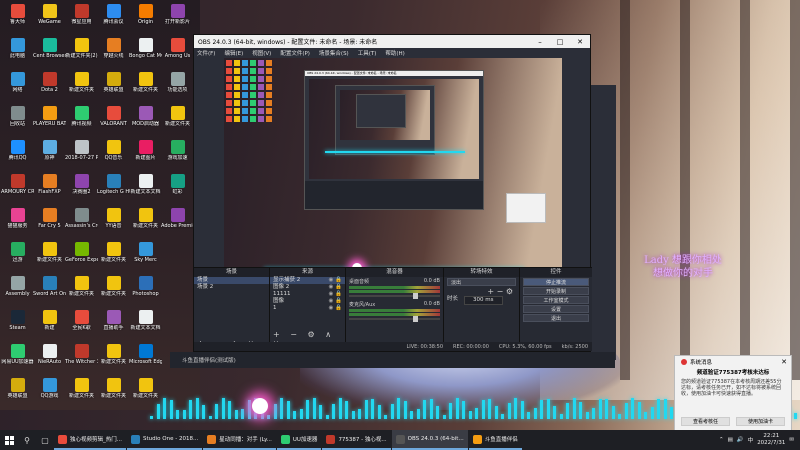  What do you see at coordinates (705, 421) in the screenshot?
I see `view-task-button: 查看考核任` at bounding box center [705, 421].